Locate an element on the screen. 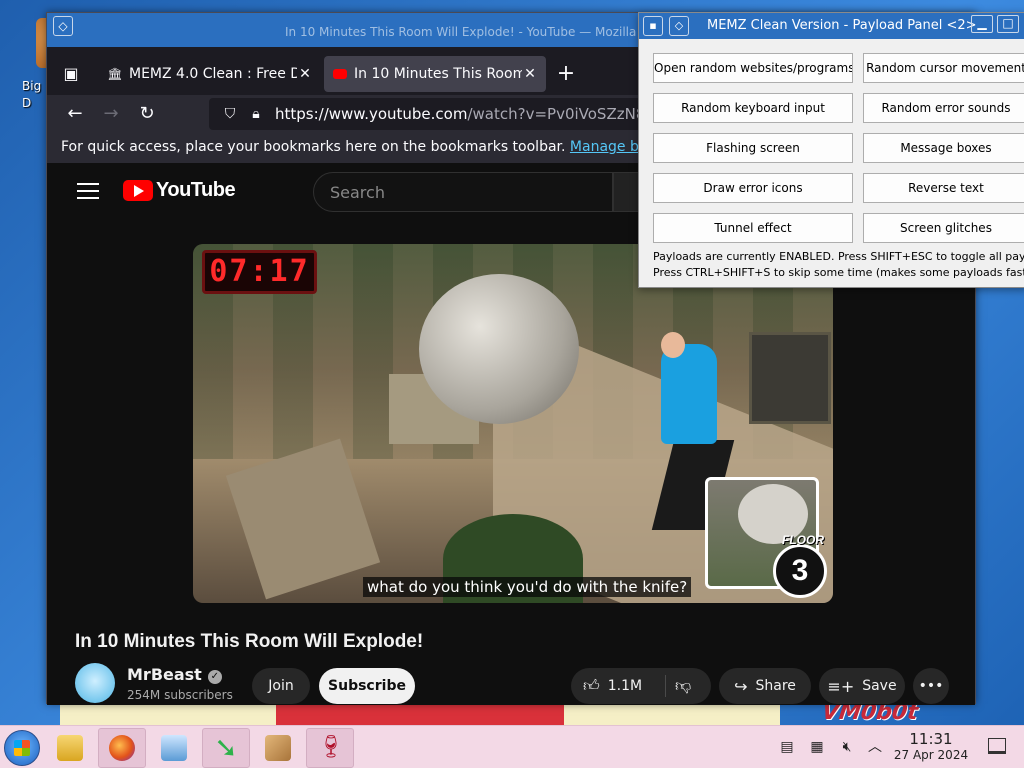 The width and height of the screenshot is (1024, 768). tab-label: MEMZ 4.0 Clean : Free Do is located at coordinates (213, 74).